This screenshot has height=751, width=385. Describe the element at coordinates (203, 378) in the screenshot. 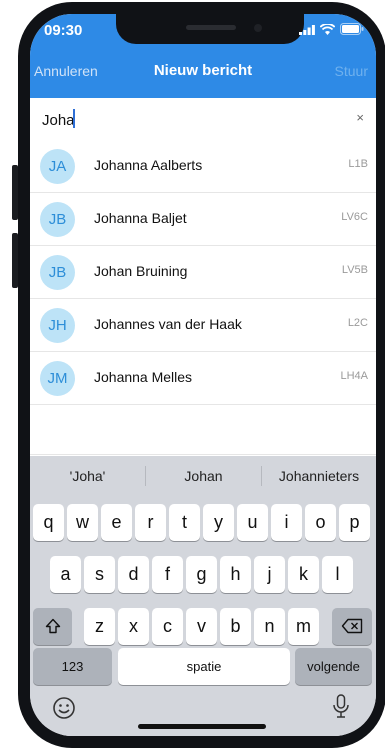

I see `contact-row: JM Johanna Melles LH4A` at that location.